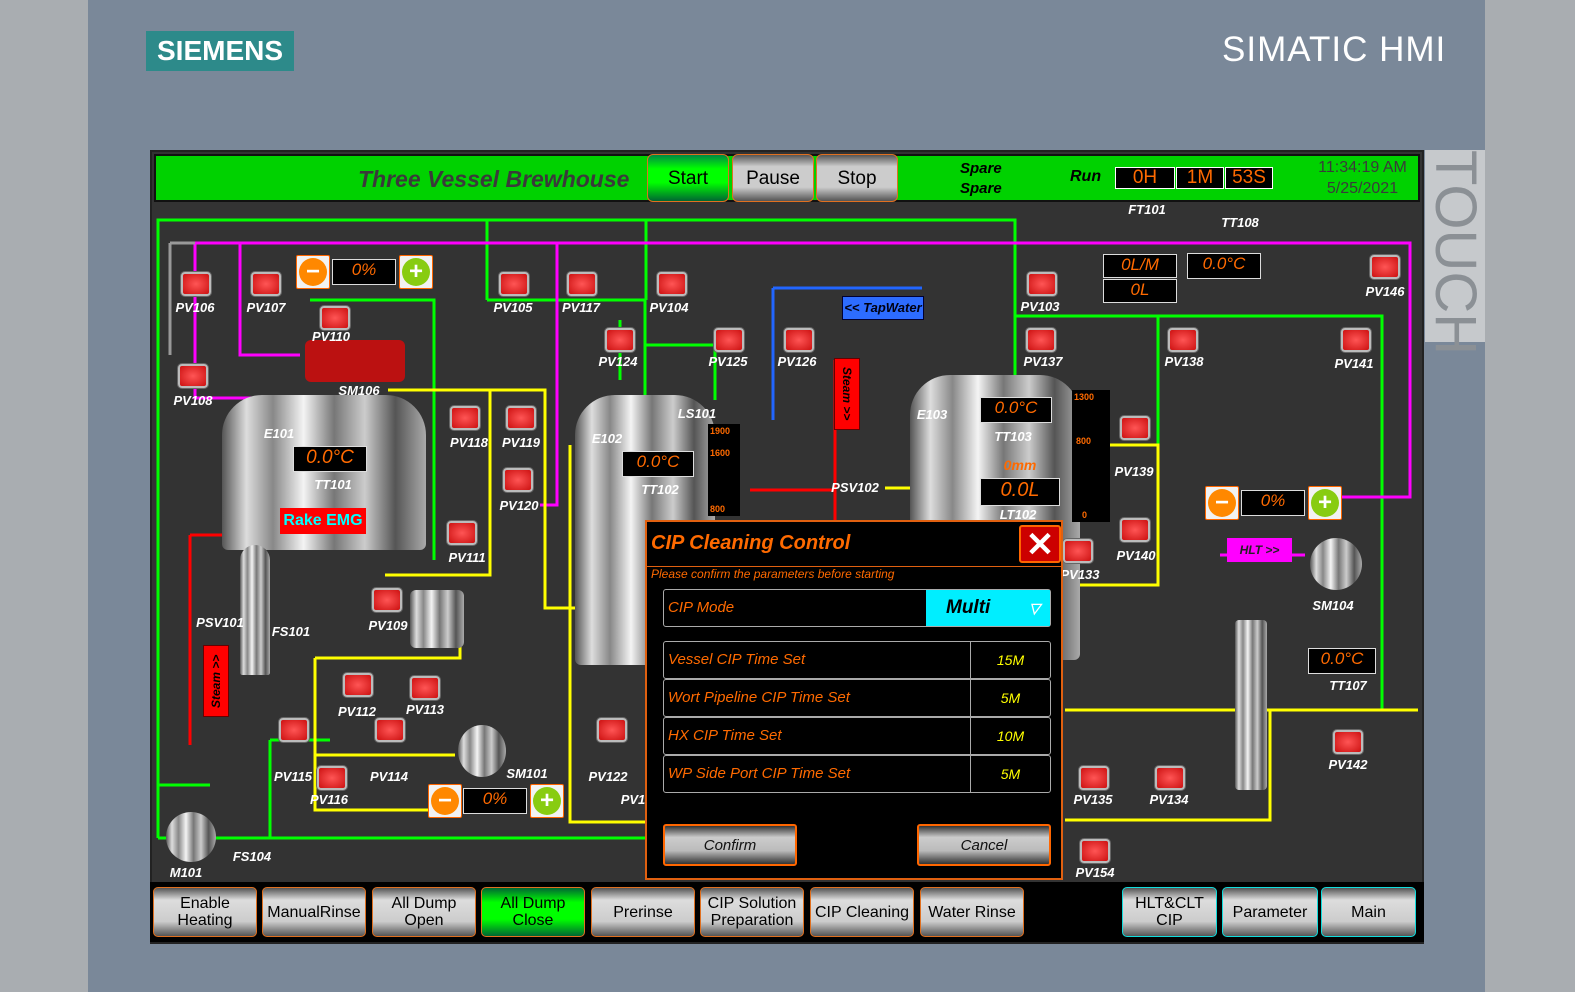 The image size is (1575, 992). What do you see at coordinates (424, 912) in the screenshot?
I see `footer-button-all-dump-open: All Dump Open` at bounding box center [424, 912].